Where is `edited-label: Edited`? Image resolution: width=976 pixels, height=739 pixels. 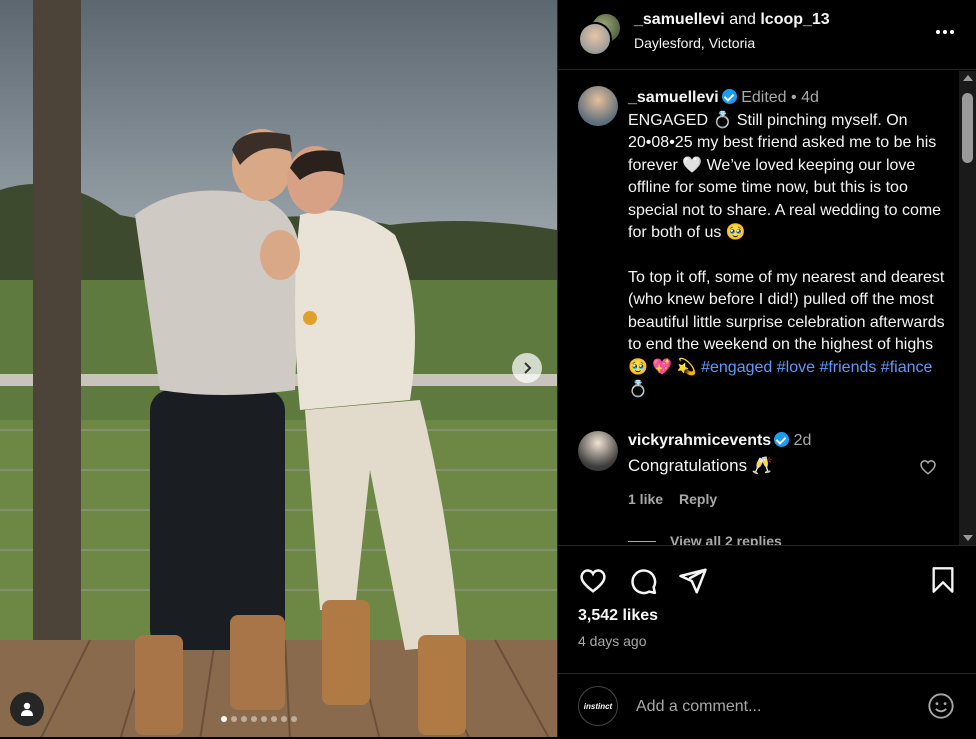
edited-label: Edited is located at coordinates (764, 97).